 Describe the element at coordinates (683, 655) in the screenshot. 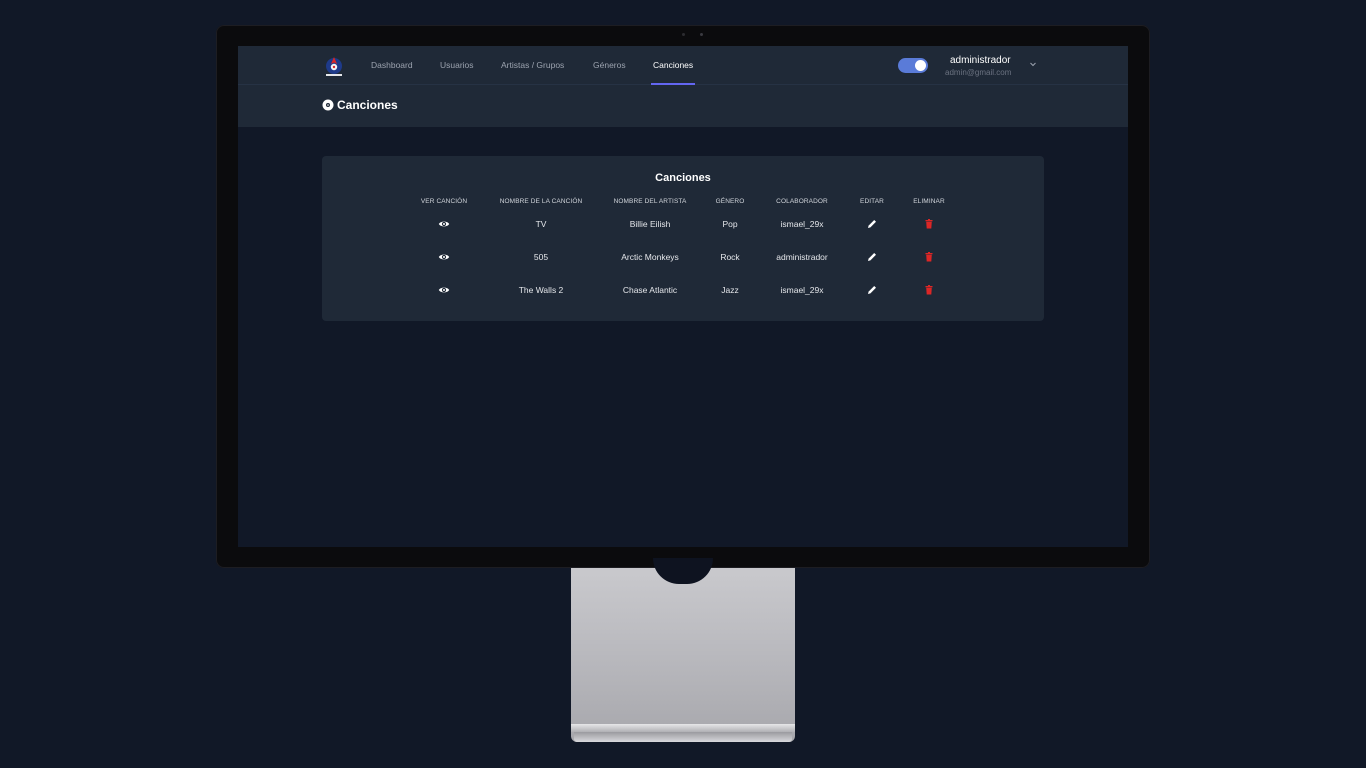

I see `monitor-stand` at that location.